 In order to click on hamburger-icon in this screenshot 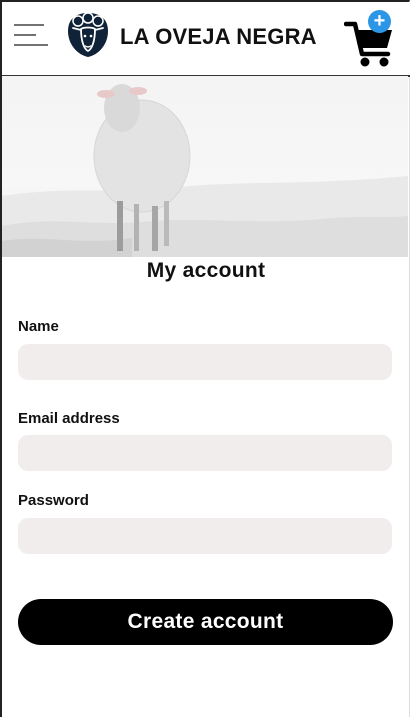, I will do `click(31, 35)`.